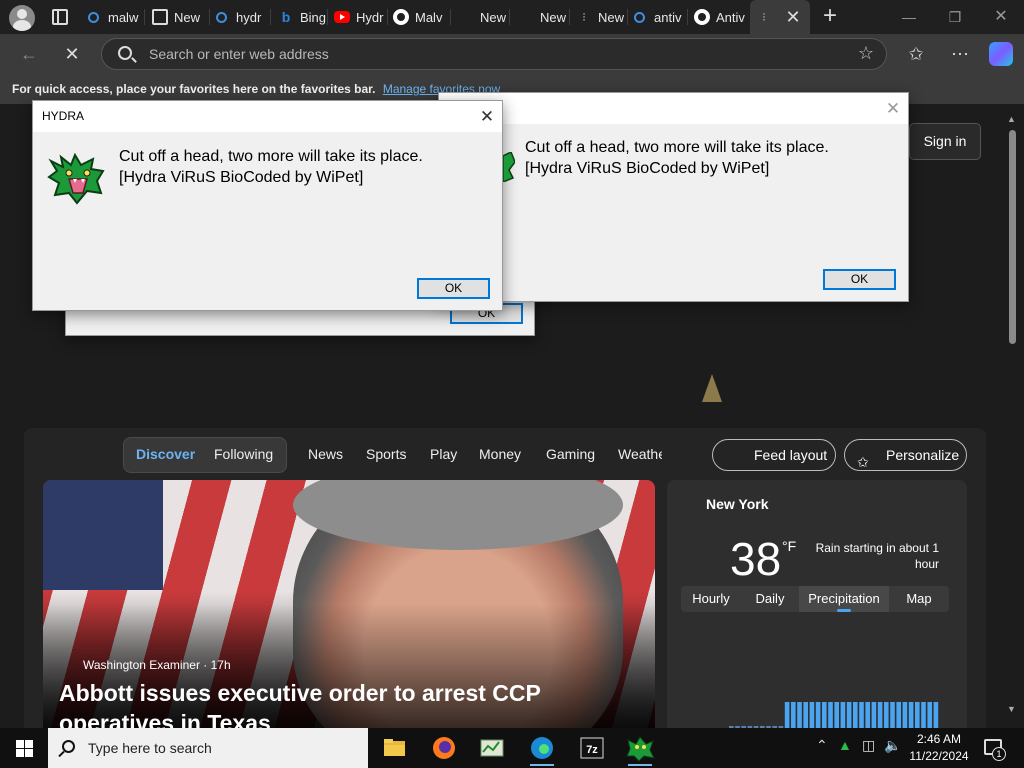  I want to click on tab-6: Malv, so click(422, 17).